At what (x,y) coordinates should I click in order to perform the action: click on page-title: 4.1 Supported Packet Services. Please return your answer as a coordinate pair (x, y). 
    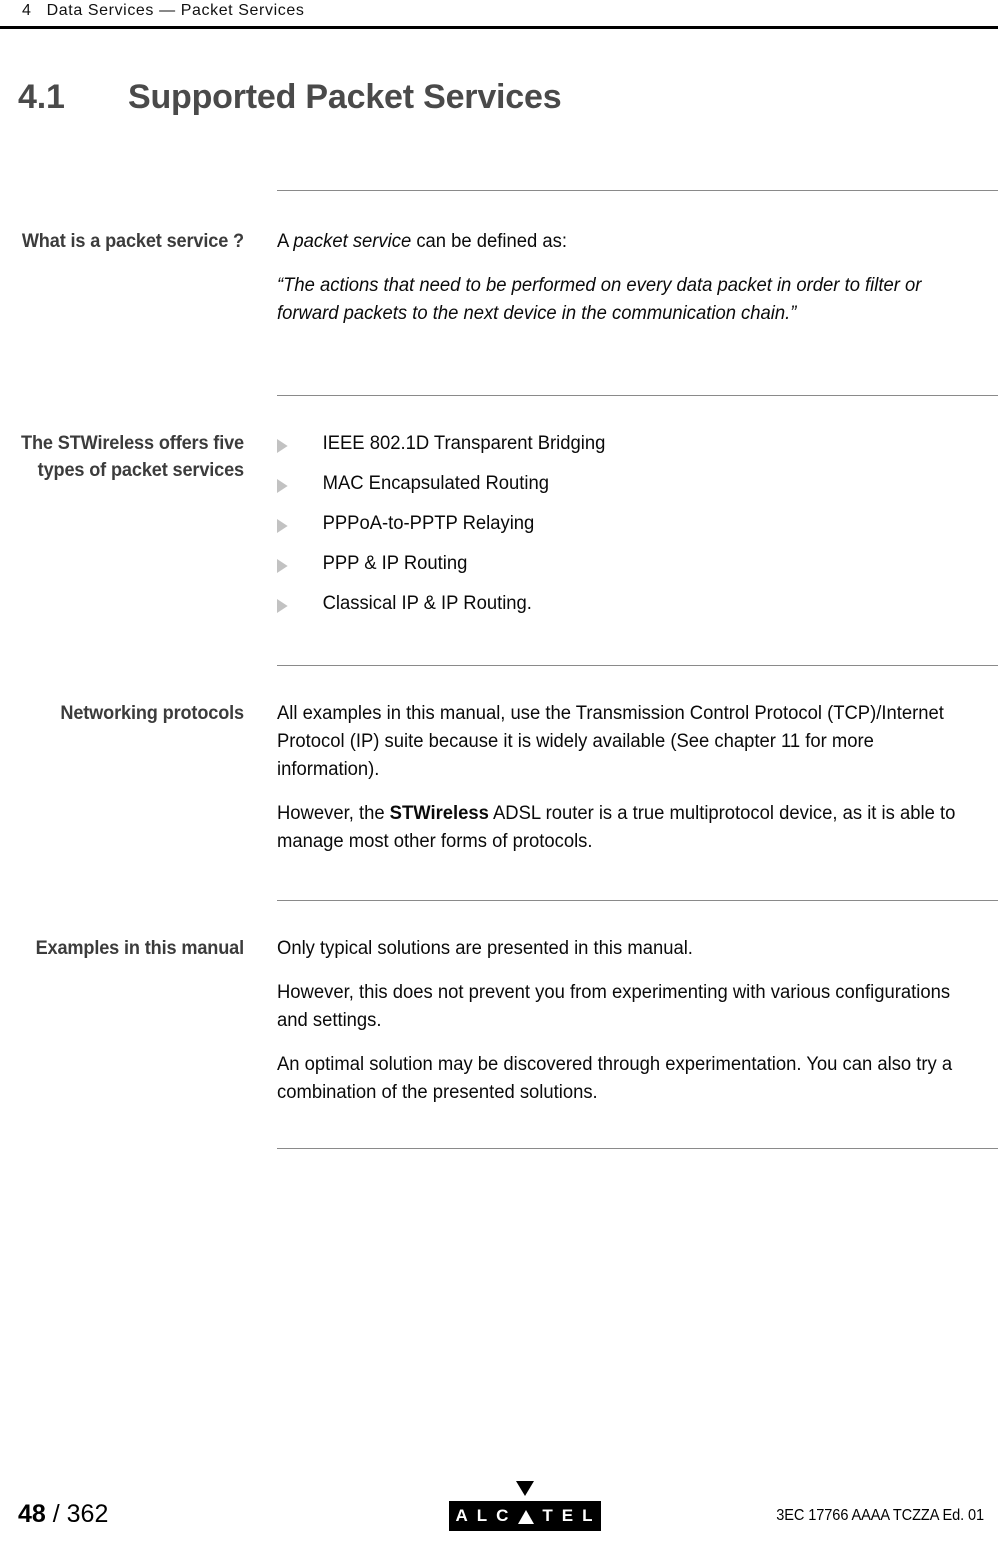
    Looking at the image, I should click on (498, 103).